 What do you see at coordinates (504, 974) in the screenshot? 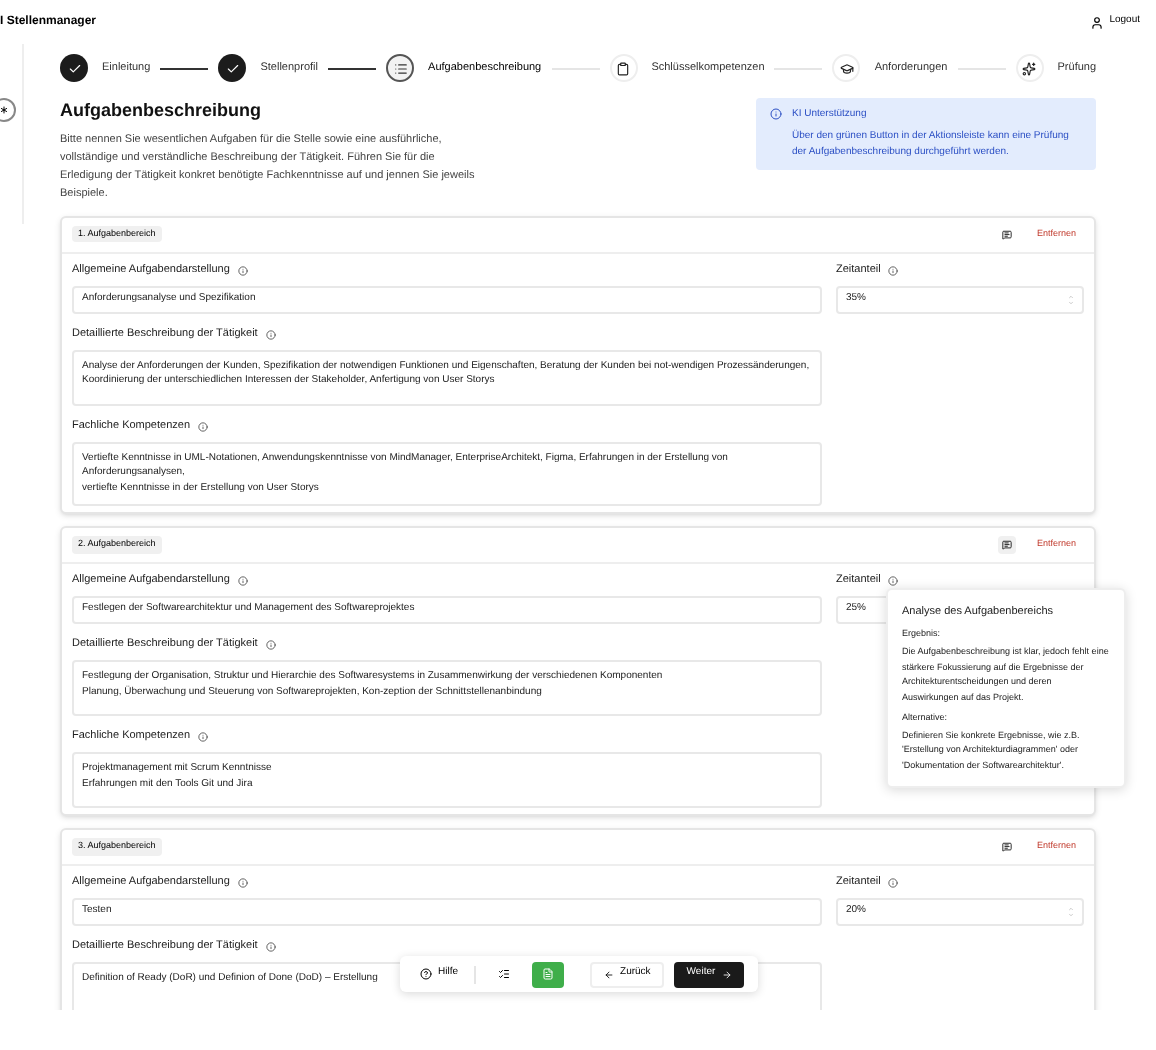
I see `checklist-icon` at bounding box center [504, 974].